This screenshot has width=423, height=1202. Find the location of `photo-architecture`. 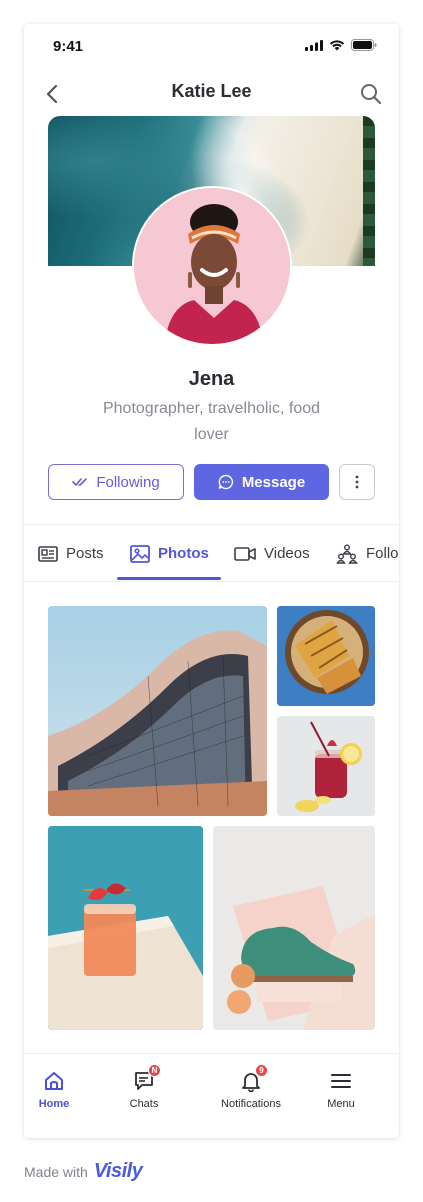

photo-architecture is located at coordinates (157, 711).